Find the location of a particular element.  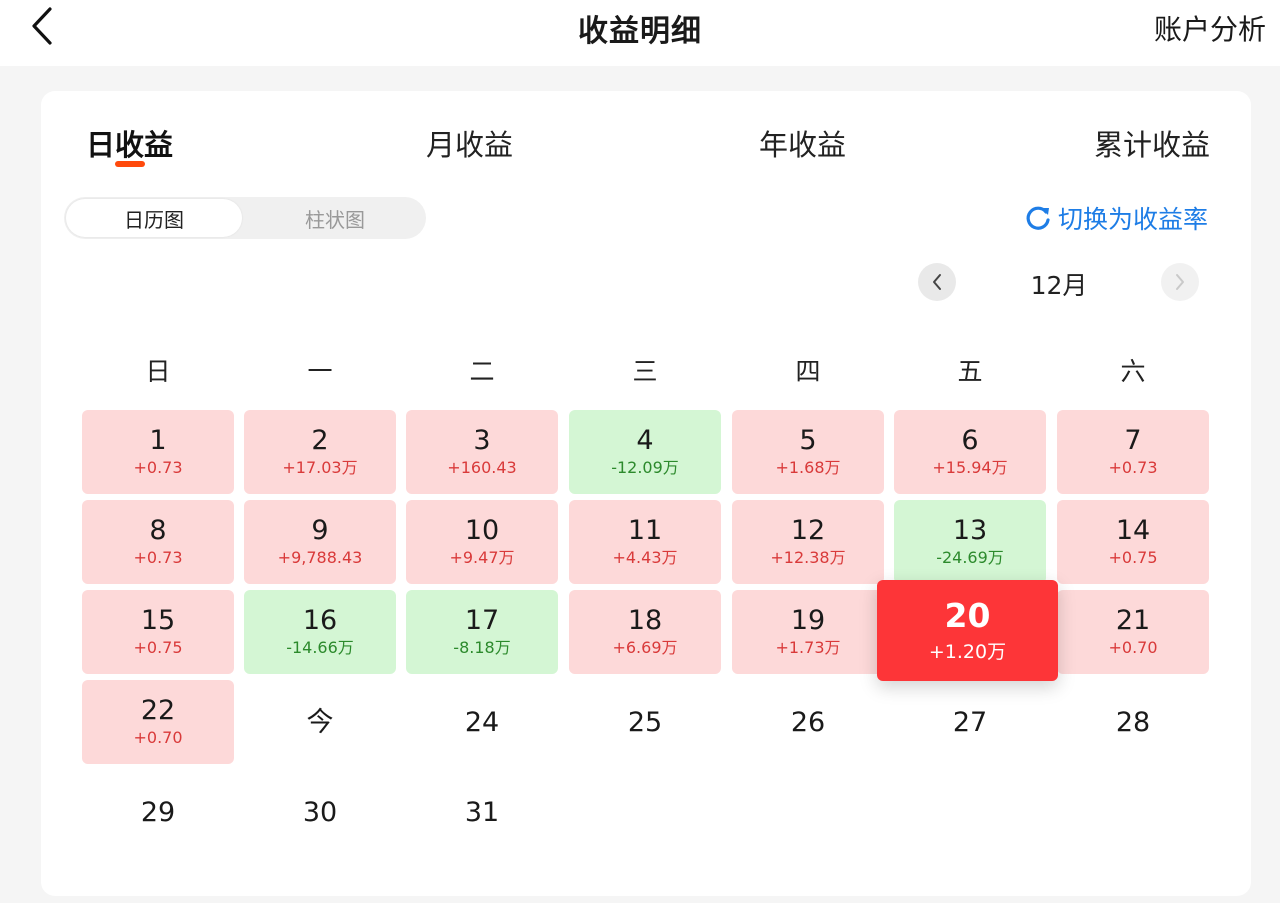

calendar-day-number: 31 is located at coordinates (482, 812).